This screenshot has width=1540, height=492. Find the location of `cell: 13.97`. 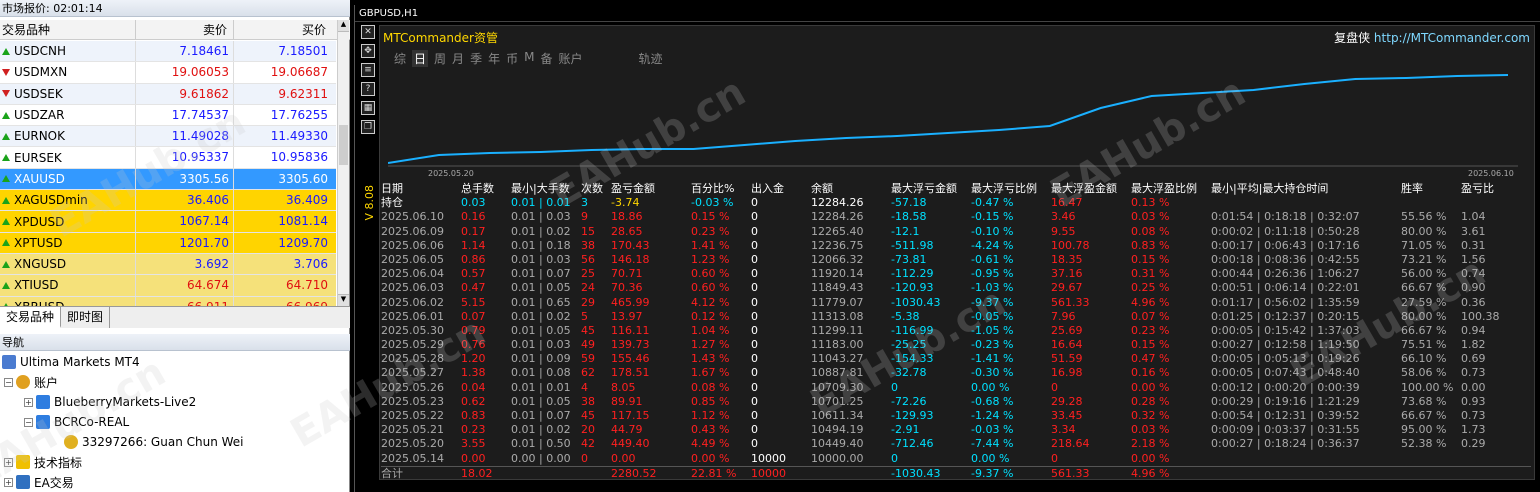

cell: 13.97 is located at coordinates (627, 316).